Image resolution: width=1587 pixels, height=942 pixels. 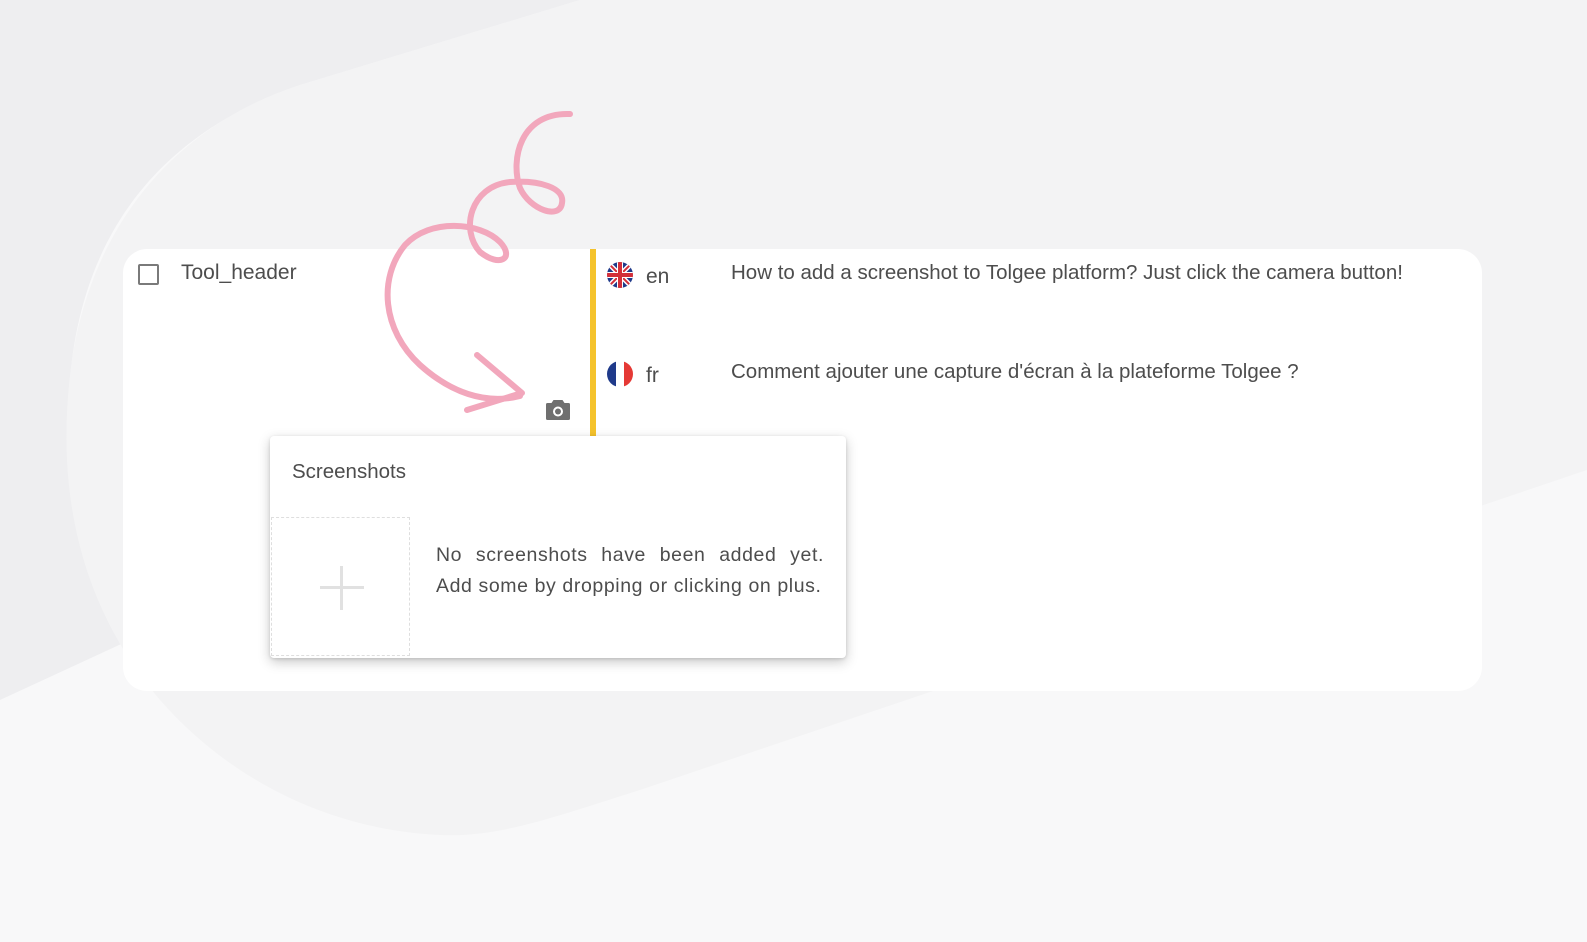 I want to click on camera-icon, so click(x=558, y=410).